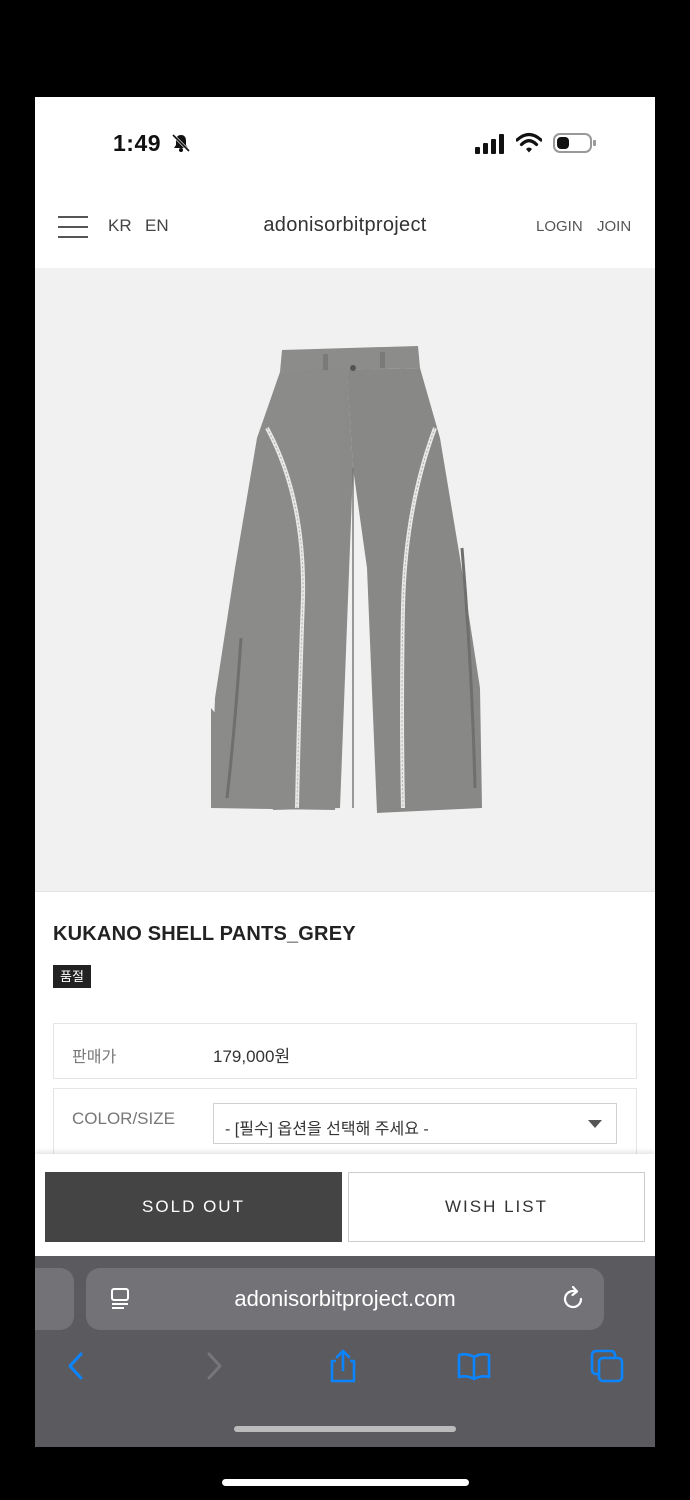  I want to click on status-bar: 1:49, so click(345, 144).